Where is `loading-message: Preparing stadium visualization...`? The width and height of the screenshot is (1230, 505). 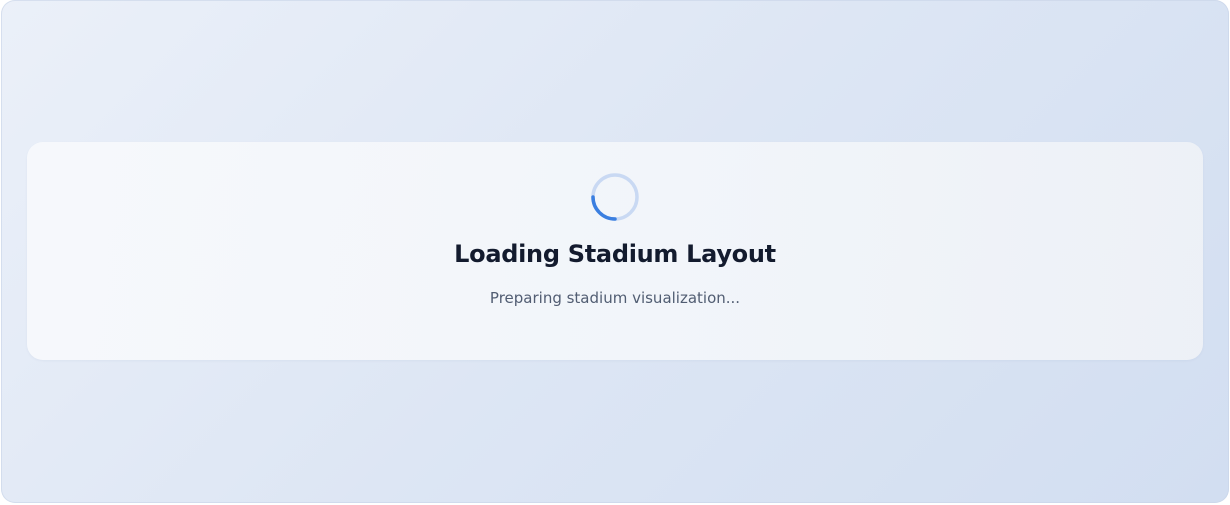
loading-message: Preparing stadium visualization... is located at coordinates (615, 298).